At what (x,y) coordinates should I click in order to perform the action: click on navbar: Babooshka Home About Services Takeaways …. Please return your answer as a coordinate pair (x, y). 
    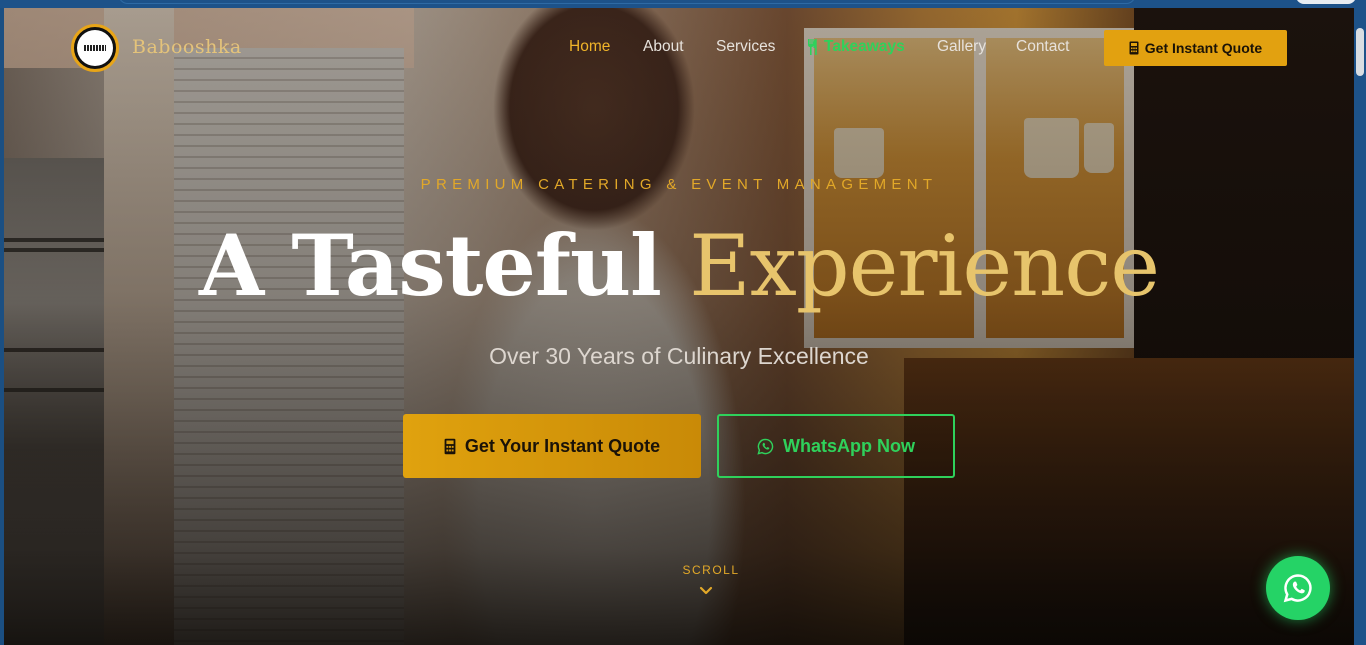
    Looking at the image, I should click on (679, 48).